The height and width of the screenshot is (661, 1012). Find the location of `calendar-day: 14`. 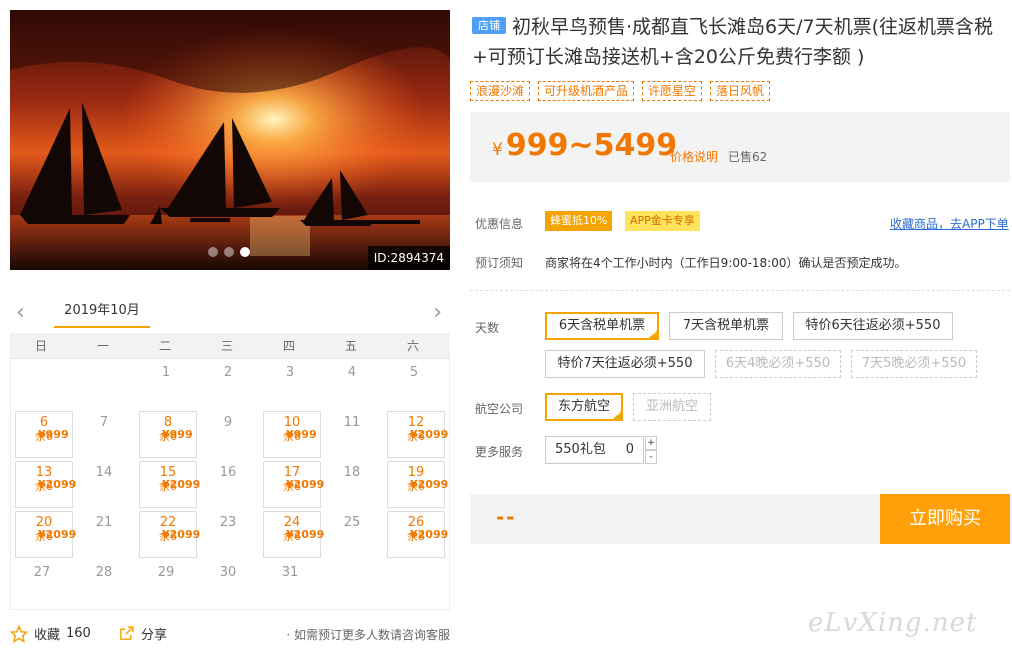

calendar-day: 14 is located at coordinates (104, 484).